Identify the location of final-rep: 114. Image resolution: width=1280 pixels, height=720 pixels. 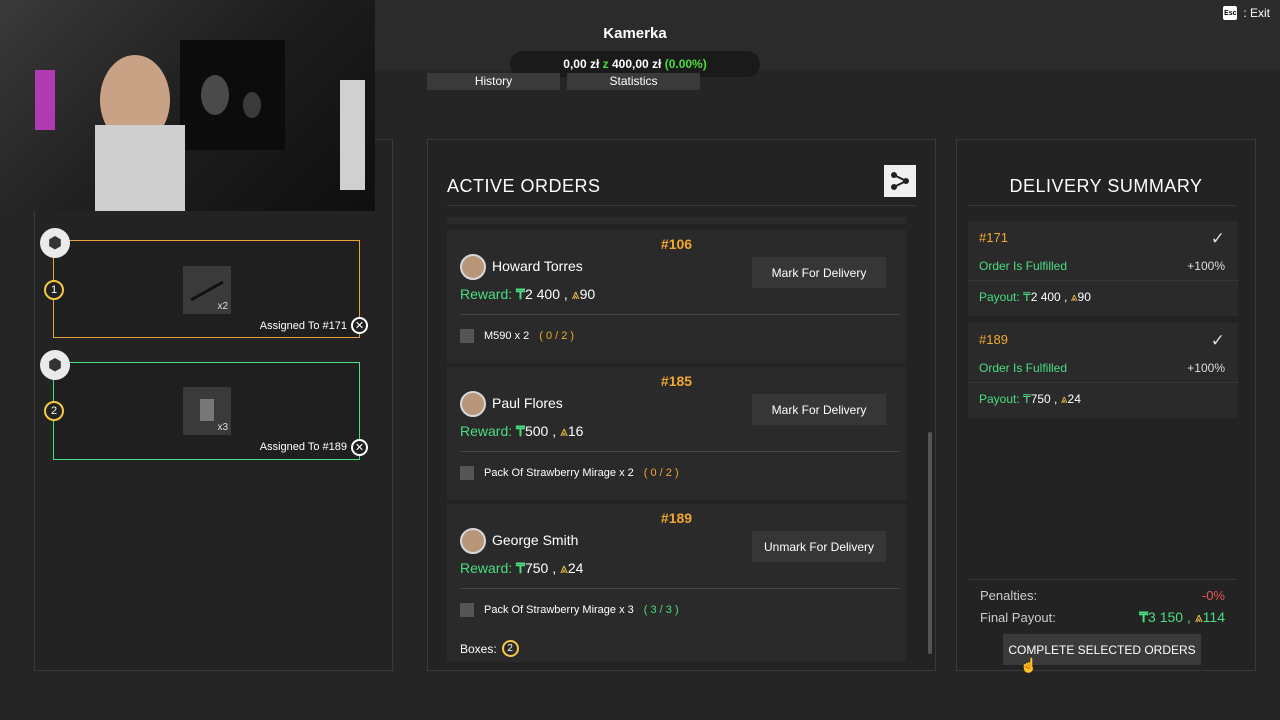
(1213, 617).